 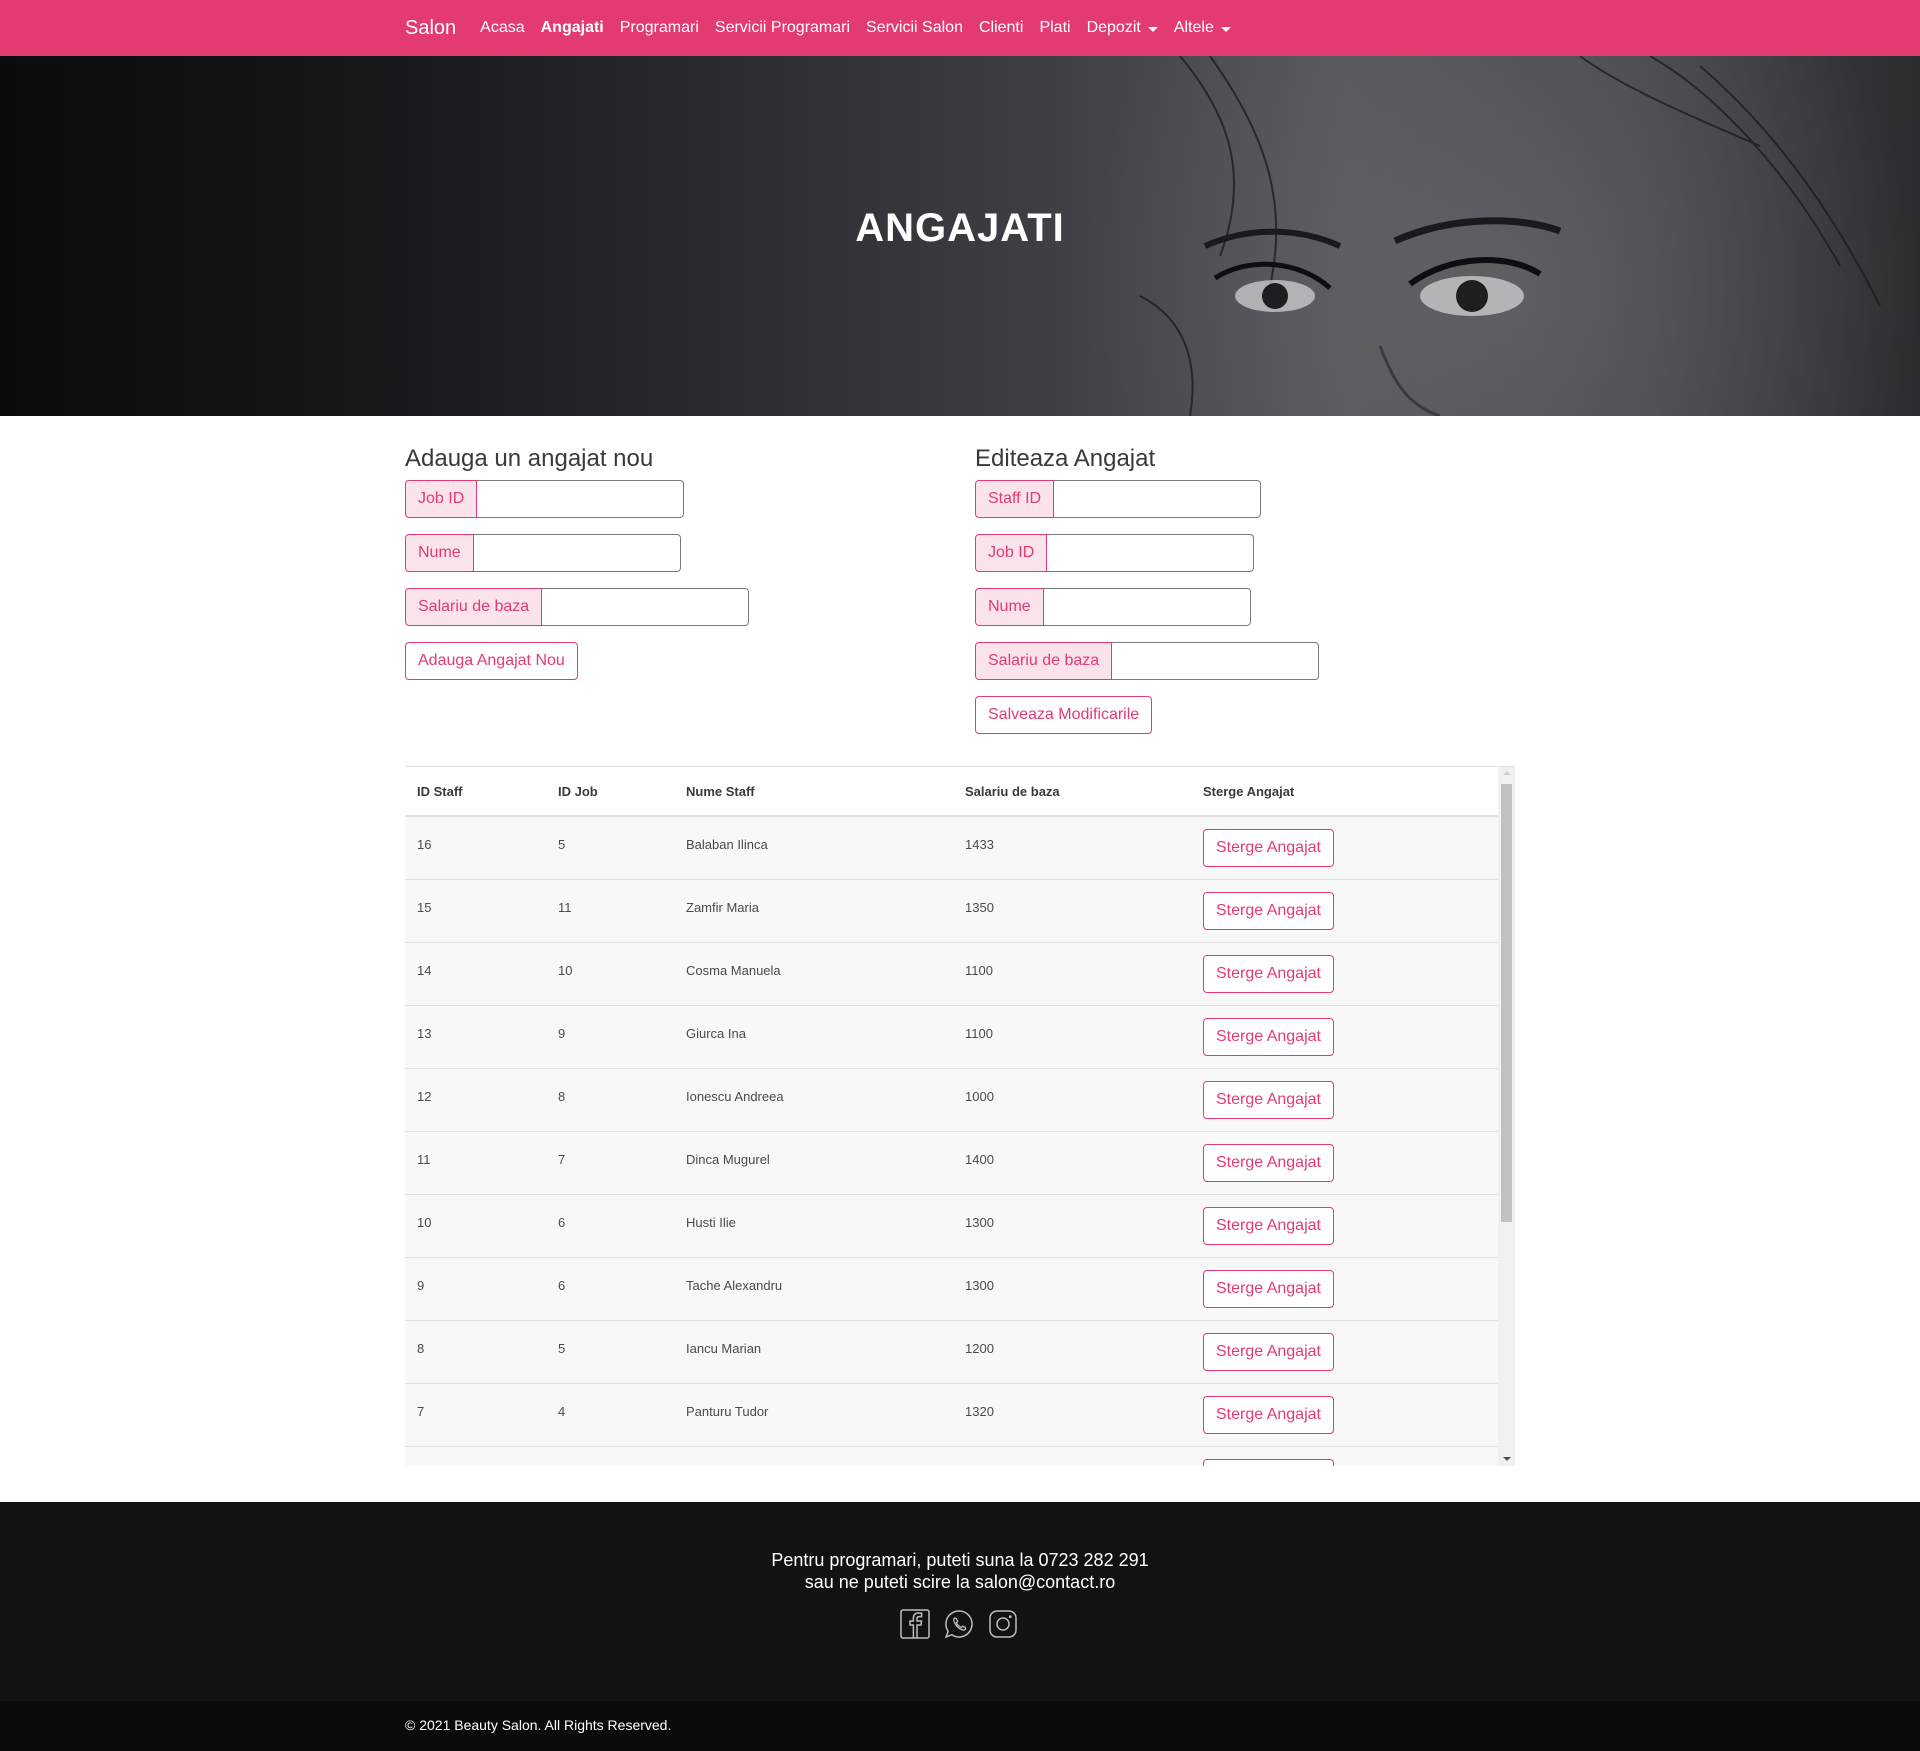 What do you see at coordinates (1065, 458) in the screenshot?
I see `edit-form-title: Editeaza Angajat` at bounding box center [1065, 458].